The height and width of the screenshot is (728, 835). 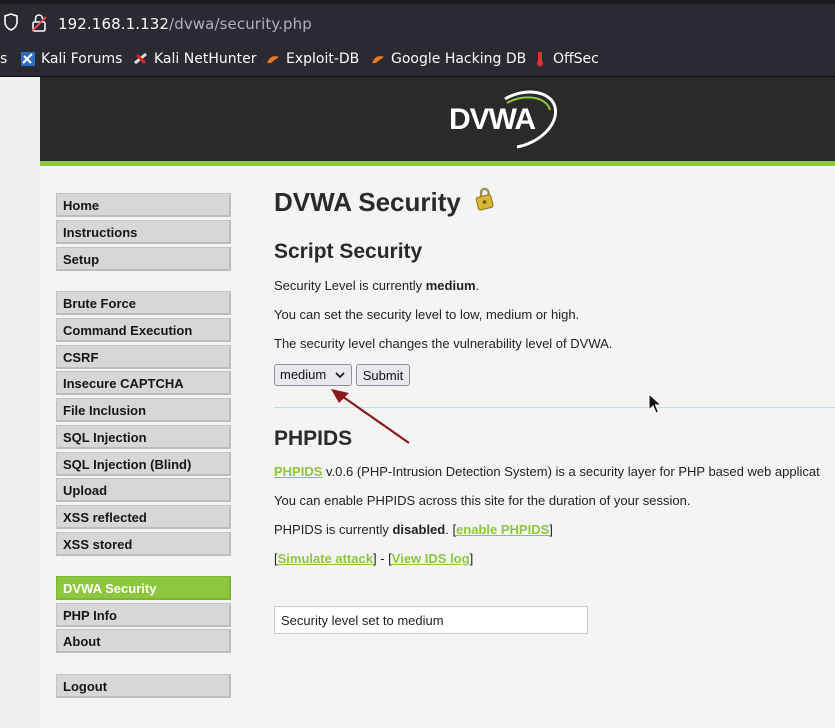 What do you see at coordinates (143, 544) in the screenshot?
I see `menu-item-xss-stored: XSS stored` at bounding box center [143, 544].